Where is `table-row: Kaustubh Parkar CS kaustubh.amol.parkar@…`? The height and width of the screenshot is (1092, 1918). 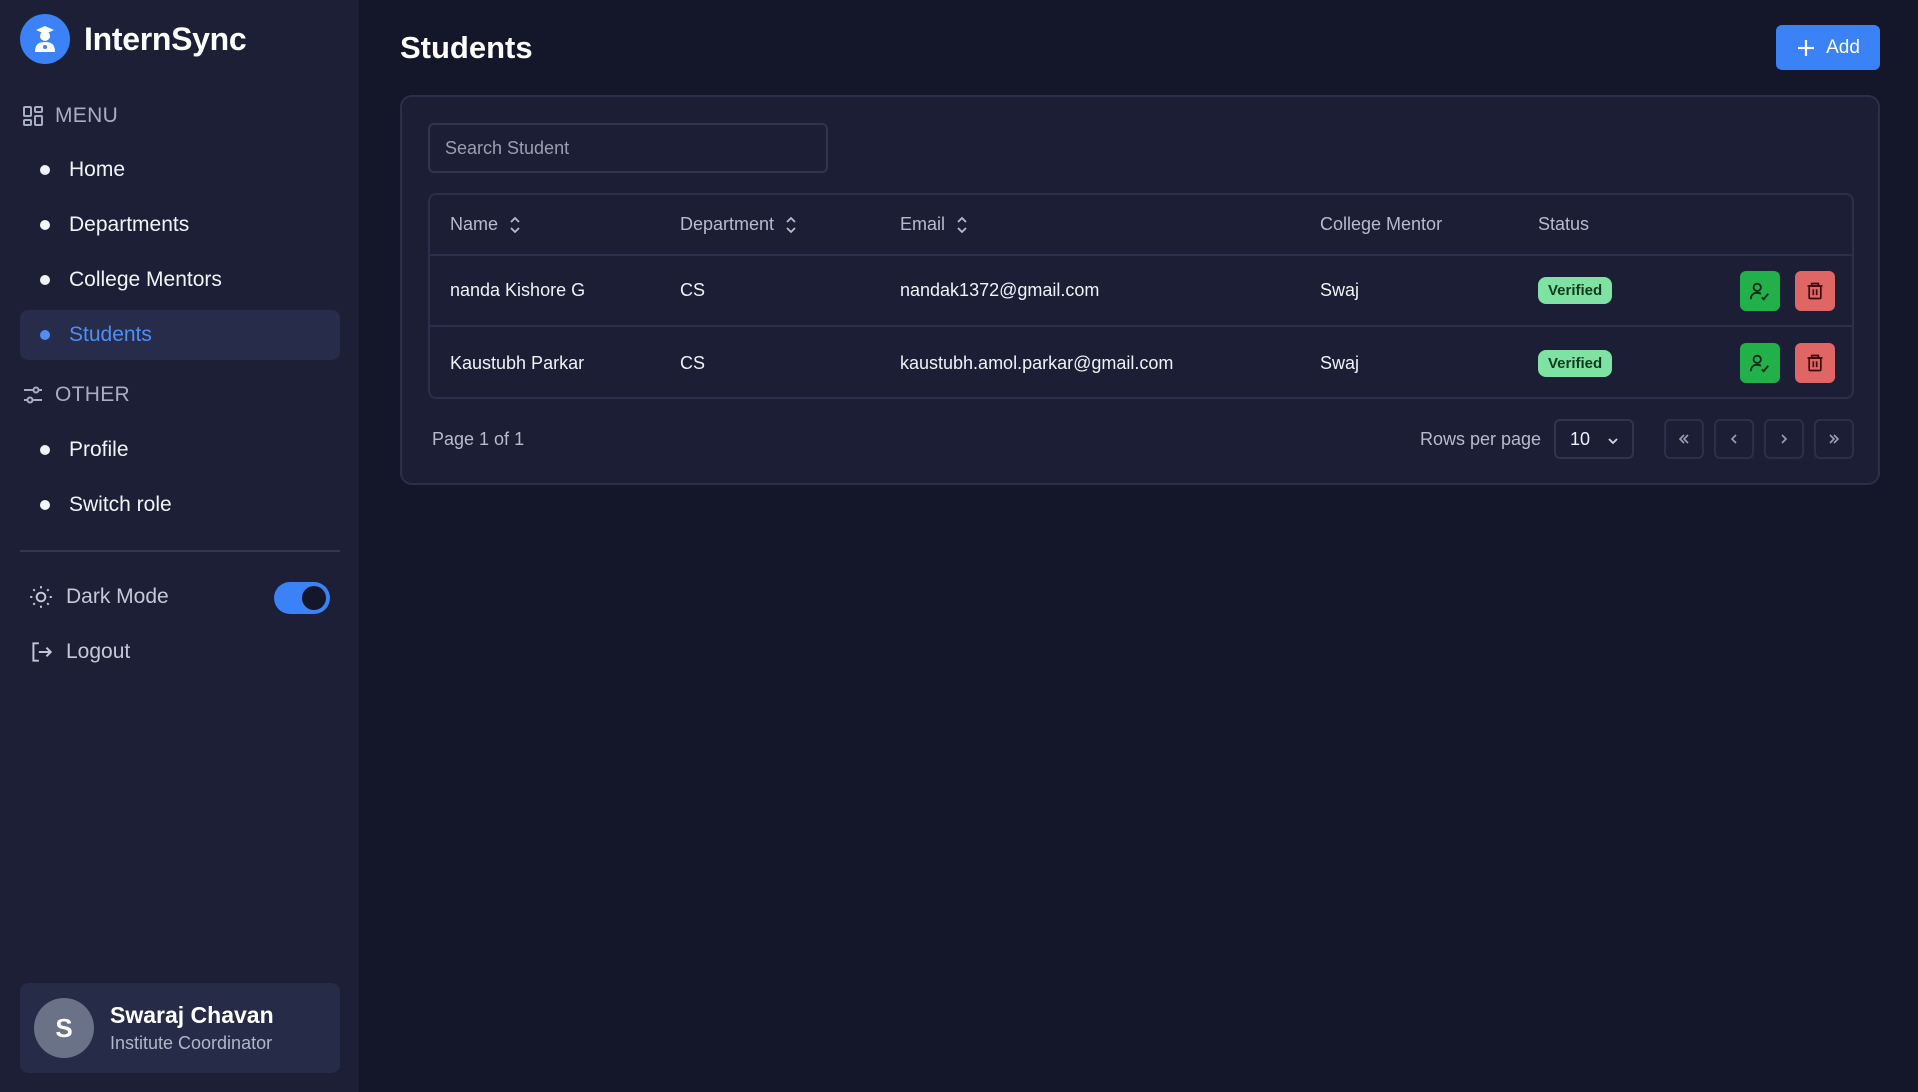
table-row: Kaustubh Parkar CS kaustubh.amol.parkar@… is located at coordinates (1141, 362).